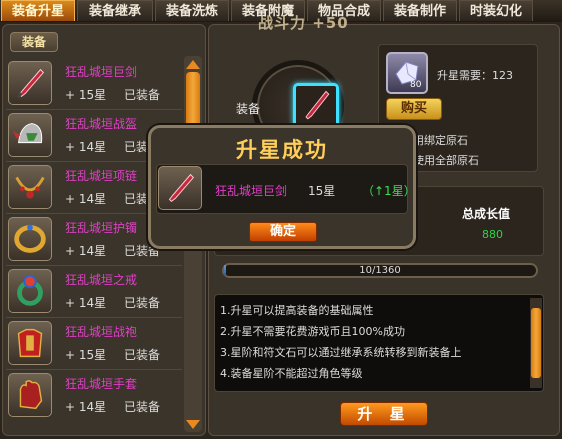  Describe the element at coordinates (486, 214) in the screenshot. I see `growth-label: 总成长值` at that location.